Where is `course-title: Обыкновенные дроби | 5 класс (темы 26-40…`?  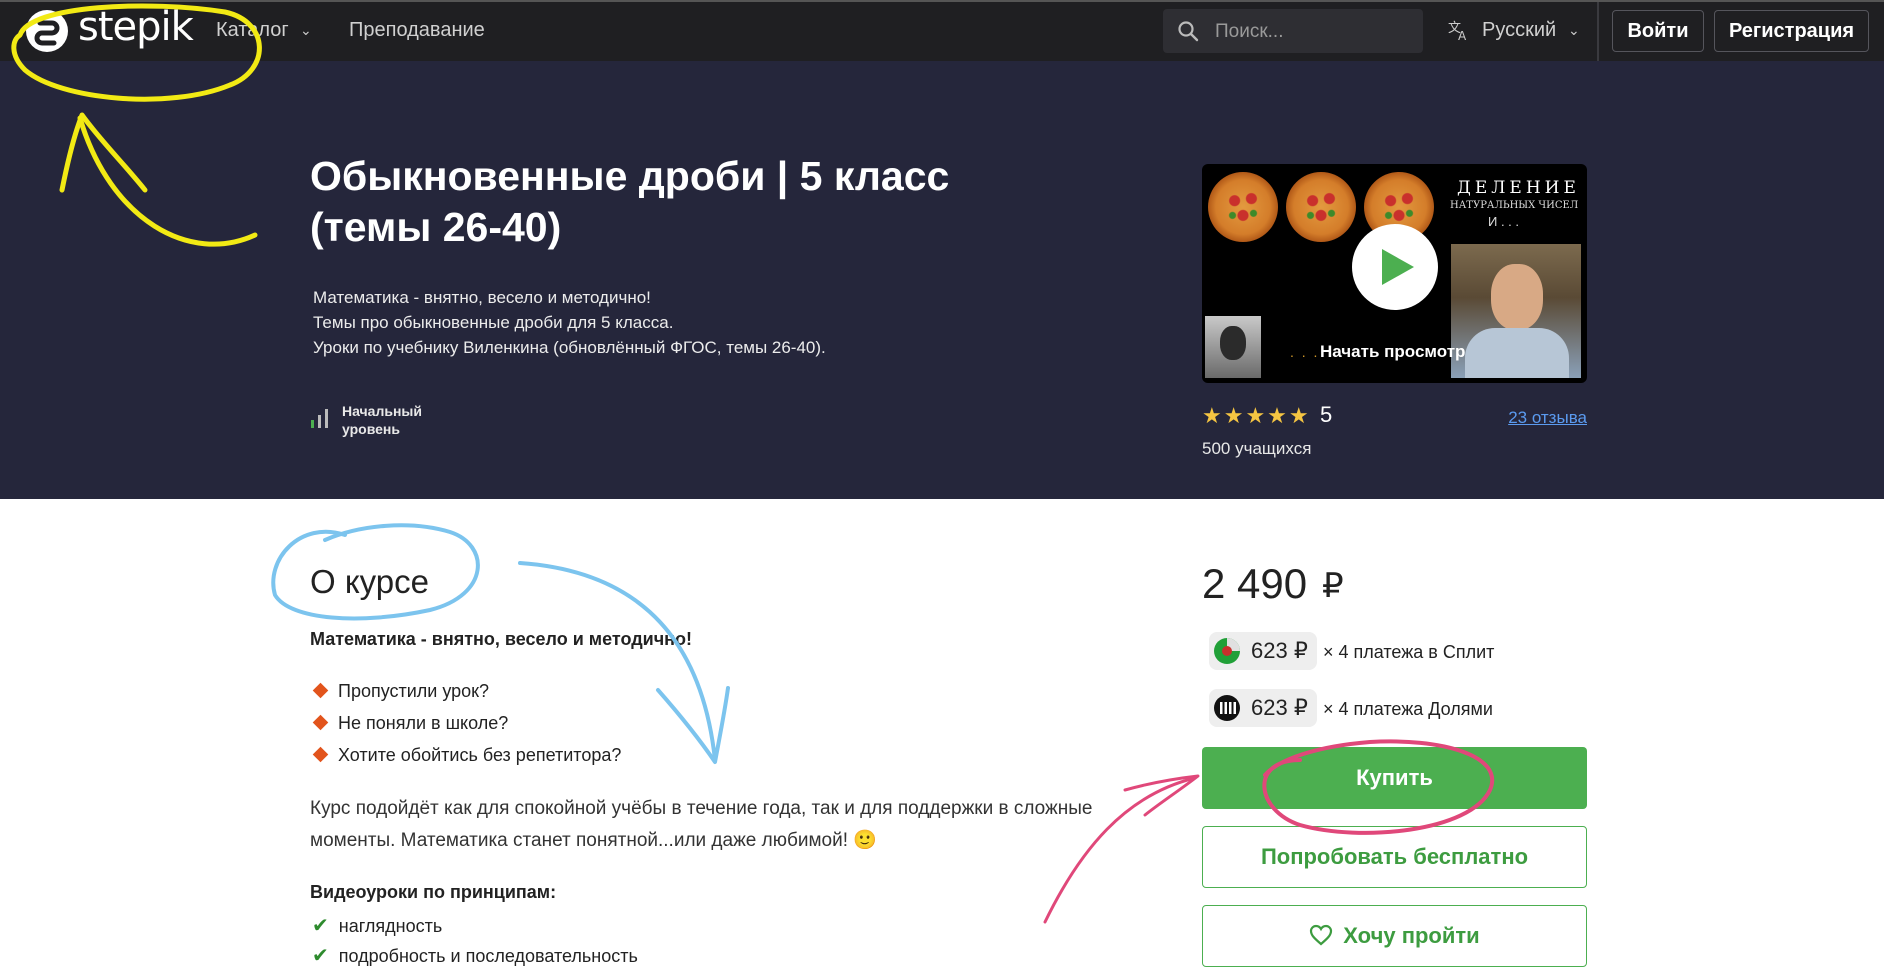 course-title: Обыкновенные дроби | 5 класс (темы 26-40… is located at coordinates (630, 201).